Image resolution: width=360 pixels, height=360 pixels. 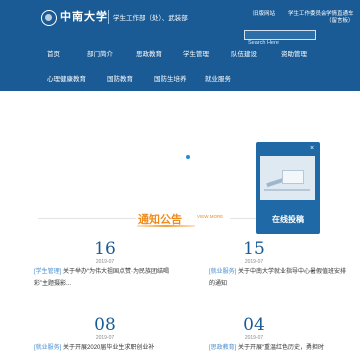 What do you see at coordinates (66, 78) in the screenshot?
I see `nav-mental-health: 心理健康教育` at bounding box center [66, 78].